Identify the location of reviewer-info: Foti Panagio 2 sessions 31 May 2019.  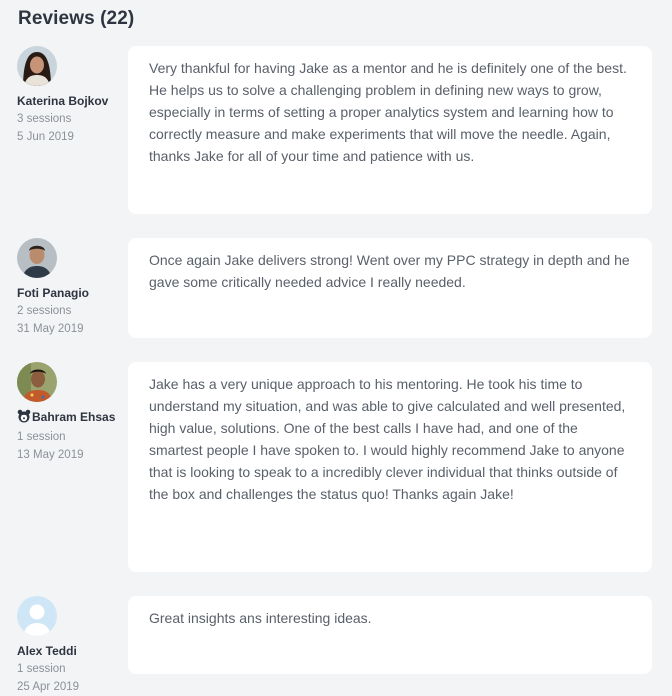
(67, 288).